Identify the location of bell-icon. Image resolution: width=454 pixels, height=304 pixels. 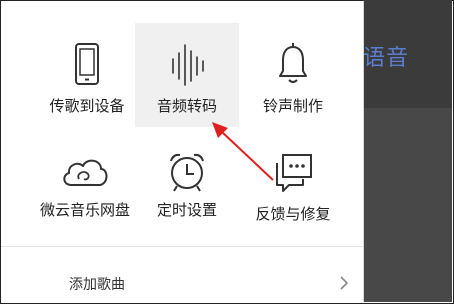
(293, 64).